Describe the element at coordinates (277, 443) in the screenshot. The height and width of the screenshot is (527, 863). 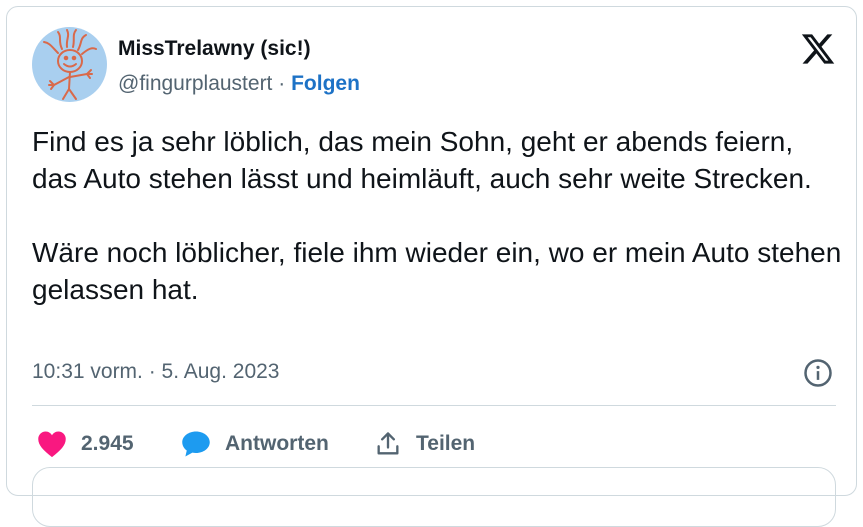
I see `reply-label: Antworten` at that location.